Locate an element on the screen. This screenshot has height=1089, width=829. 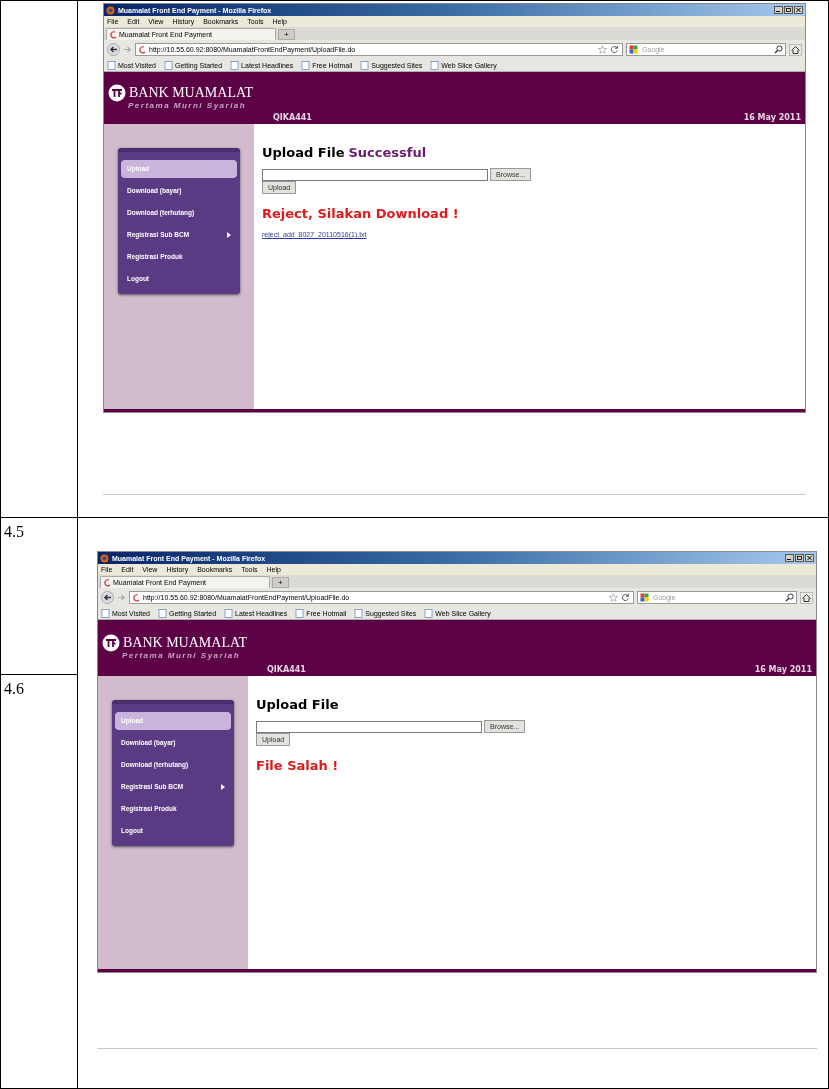
error-message: Reject, Silakan Download ! is located at coordinates (360, 213).